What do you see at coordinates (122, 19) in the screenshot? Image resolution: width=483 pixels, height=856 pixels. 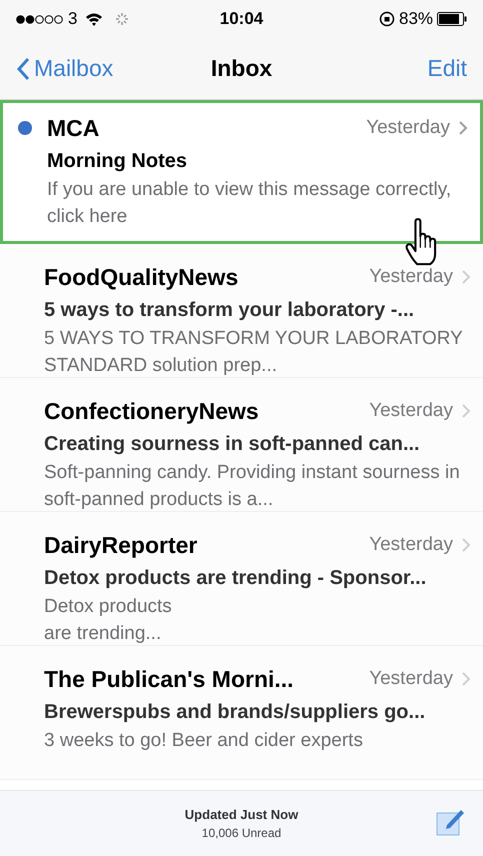 I see `spinner-icon` at bounding box center [122, 19].